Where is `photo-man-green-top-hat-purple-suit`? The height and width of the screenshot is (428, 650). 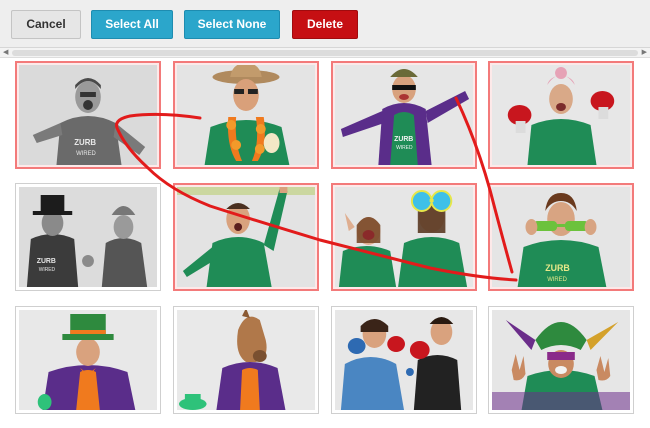
photo-man-green-top-hat-purple-suit is located at coordinates (88, 360).